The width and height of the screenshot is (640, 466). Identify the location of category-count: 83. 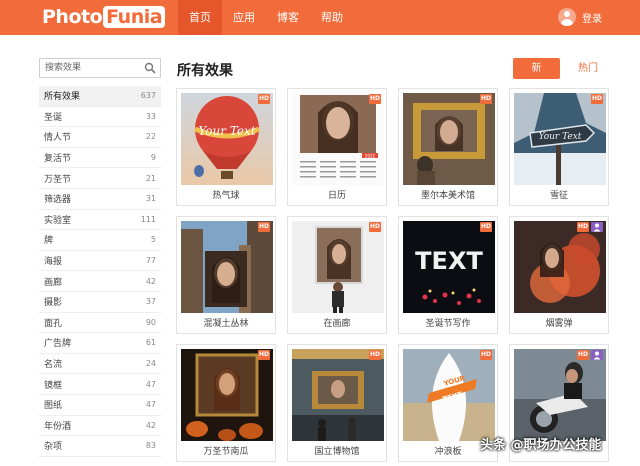
(150, 446).